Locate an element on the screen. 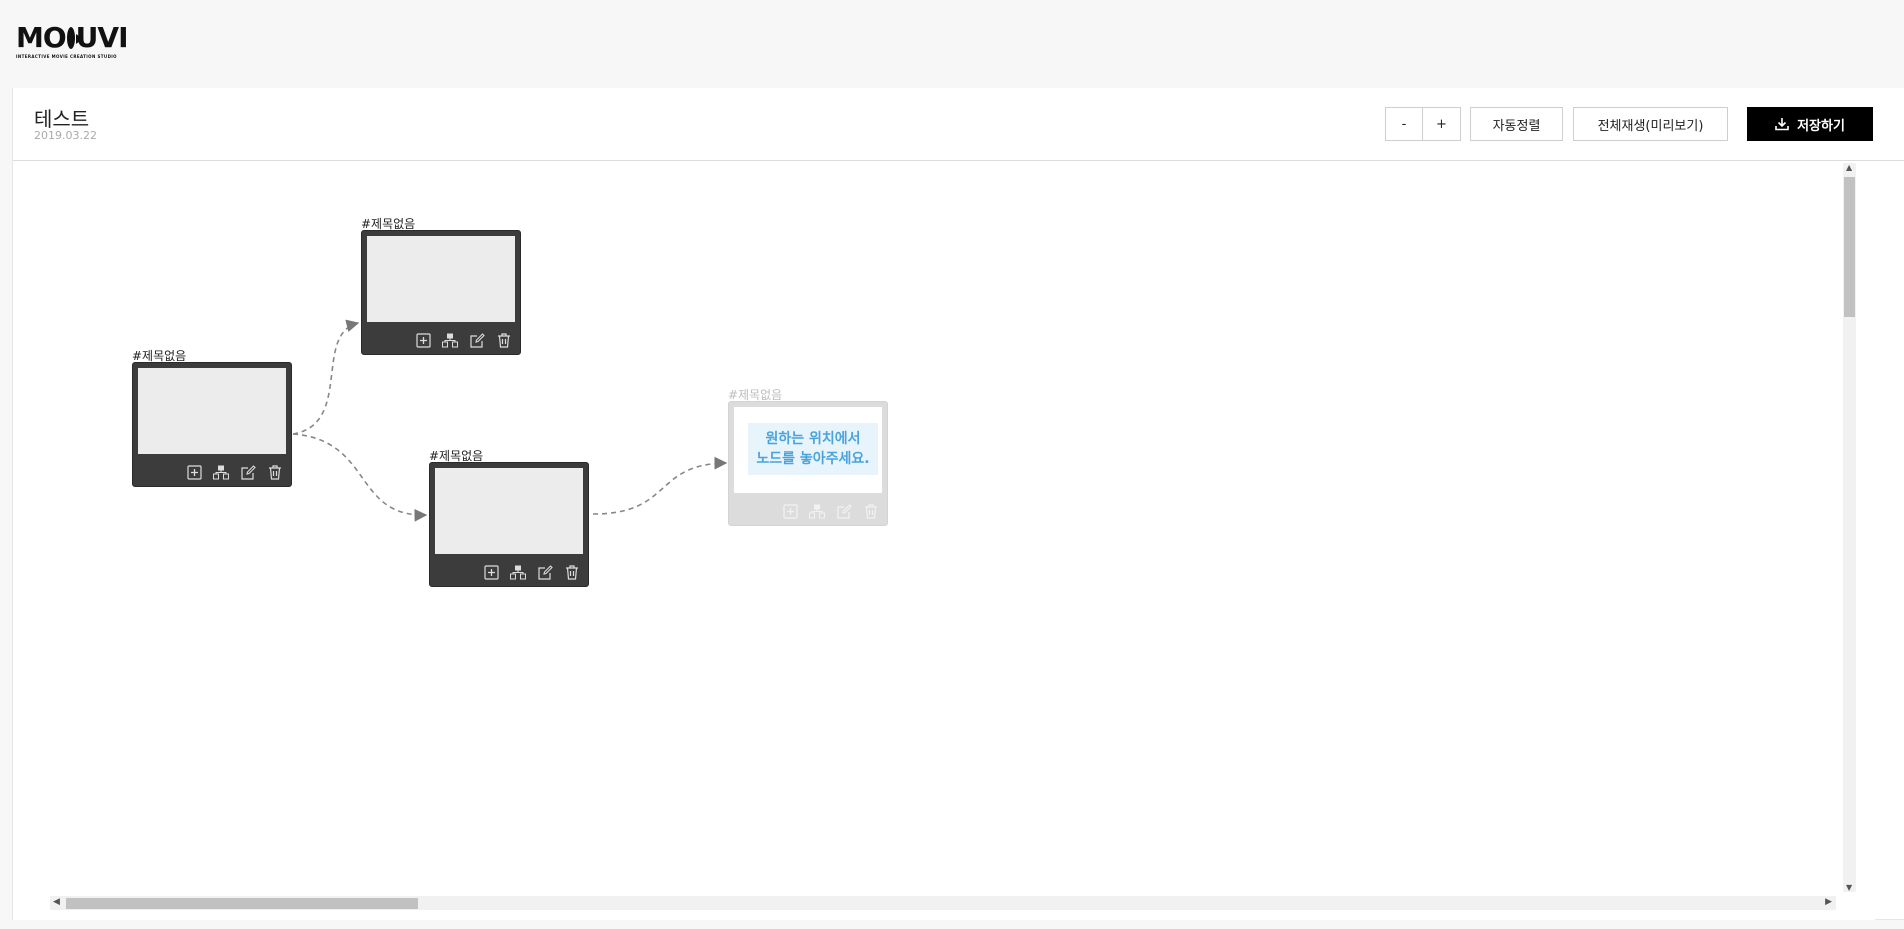  auto-align-button: 자동정렬 is located at coordinates (1516, 124).